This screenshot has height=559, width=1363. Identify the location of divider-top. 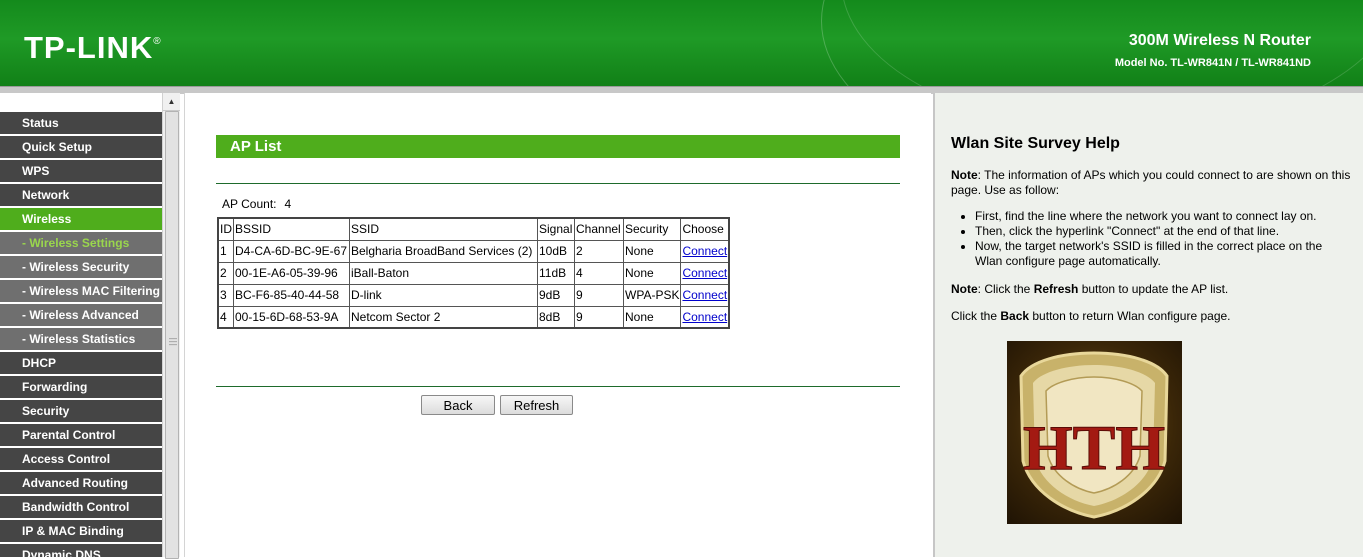
(558, 183).